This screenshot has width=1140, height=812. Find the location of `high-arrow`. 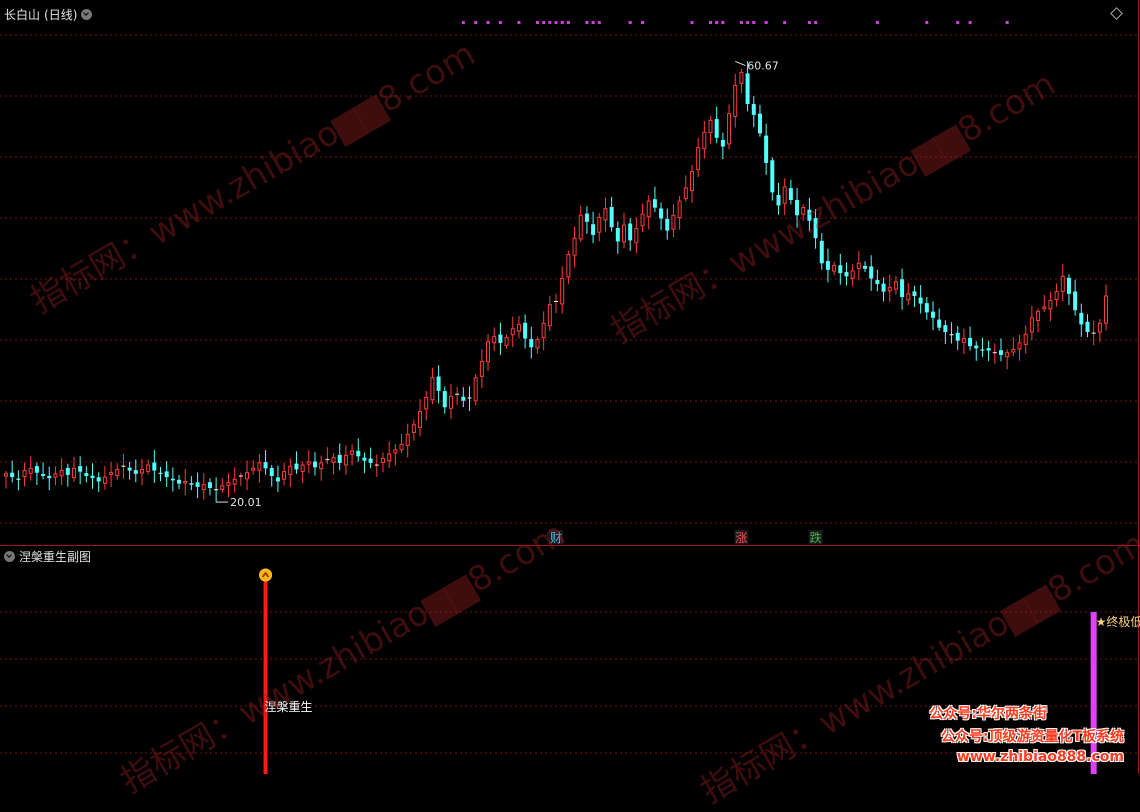

high-arrow is located at coordinates (740, 63).